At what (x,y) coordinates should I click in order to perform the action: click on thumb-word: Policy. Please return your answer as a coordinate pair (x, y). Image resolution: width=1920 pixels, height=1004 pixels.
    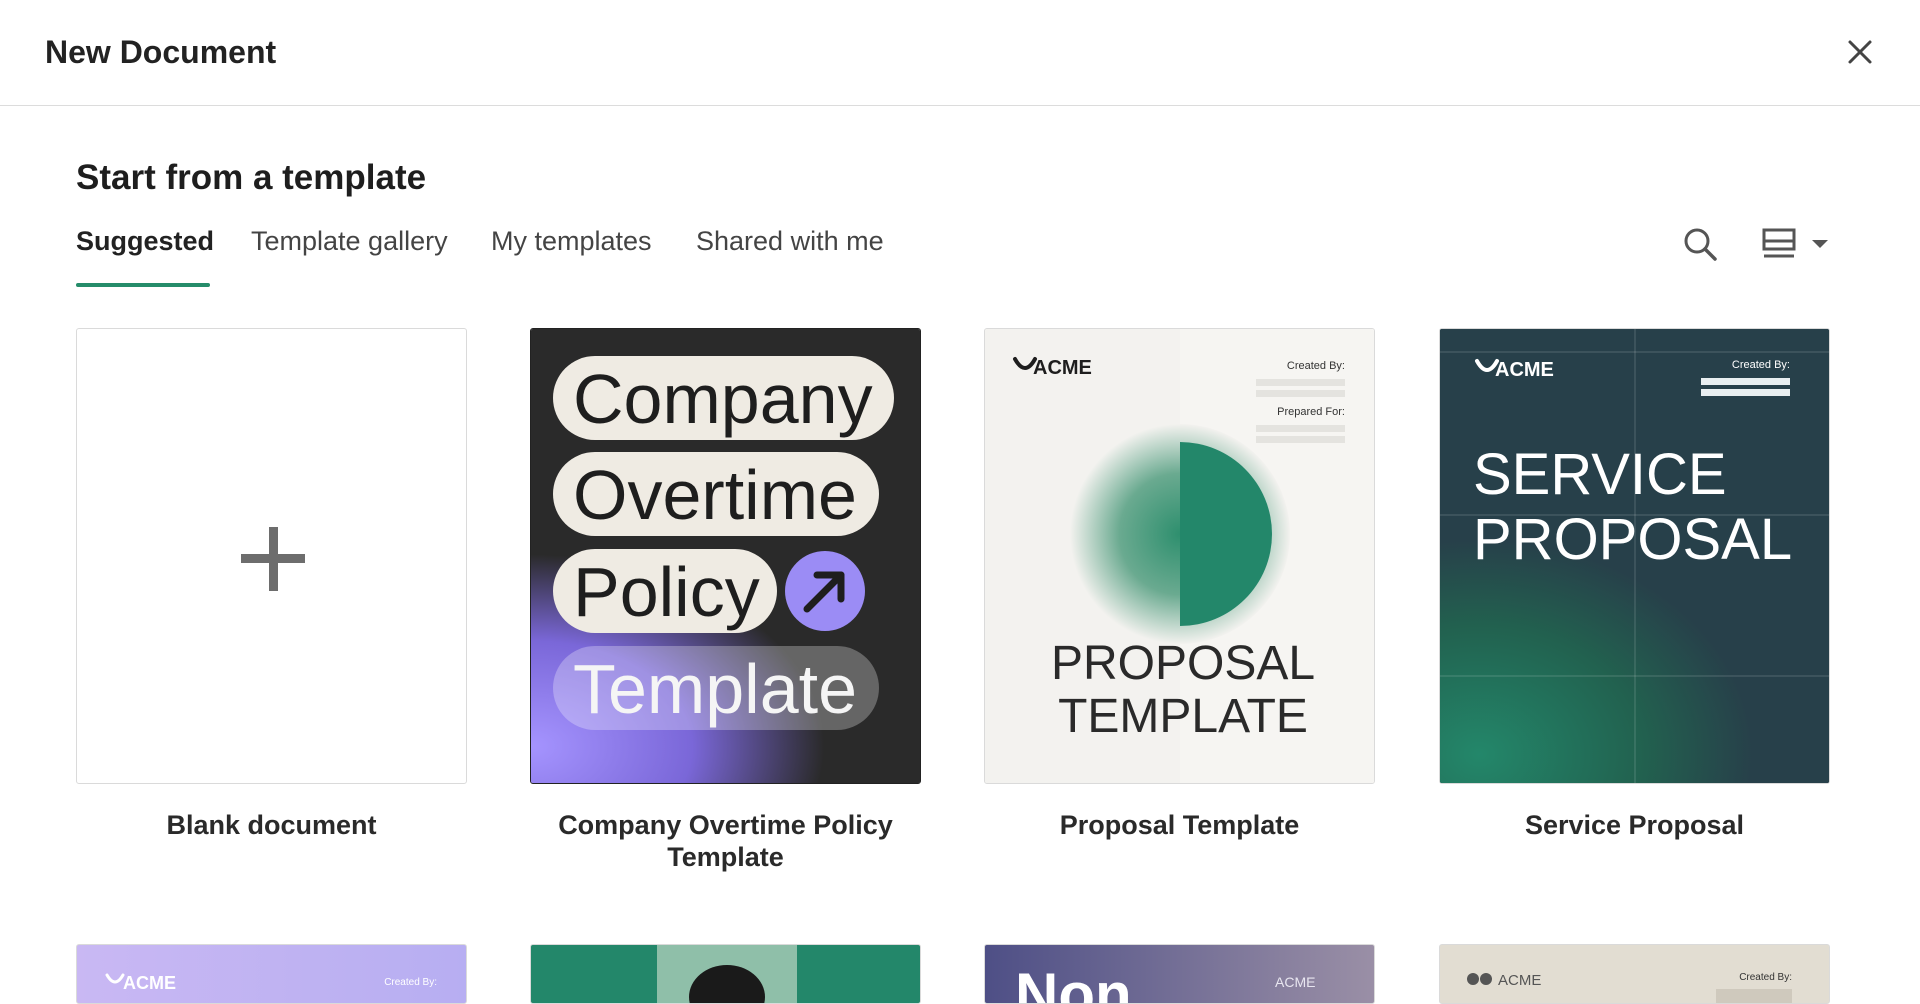
    Looking at the image, I should click on (666, 592).